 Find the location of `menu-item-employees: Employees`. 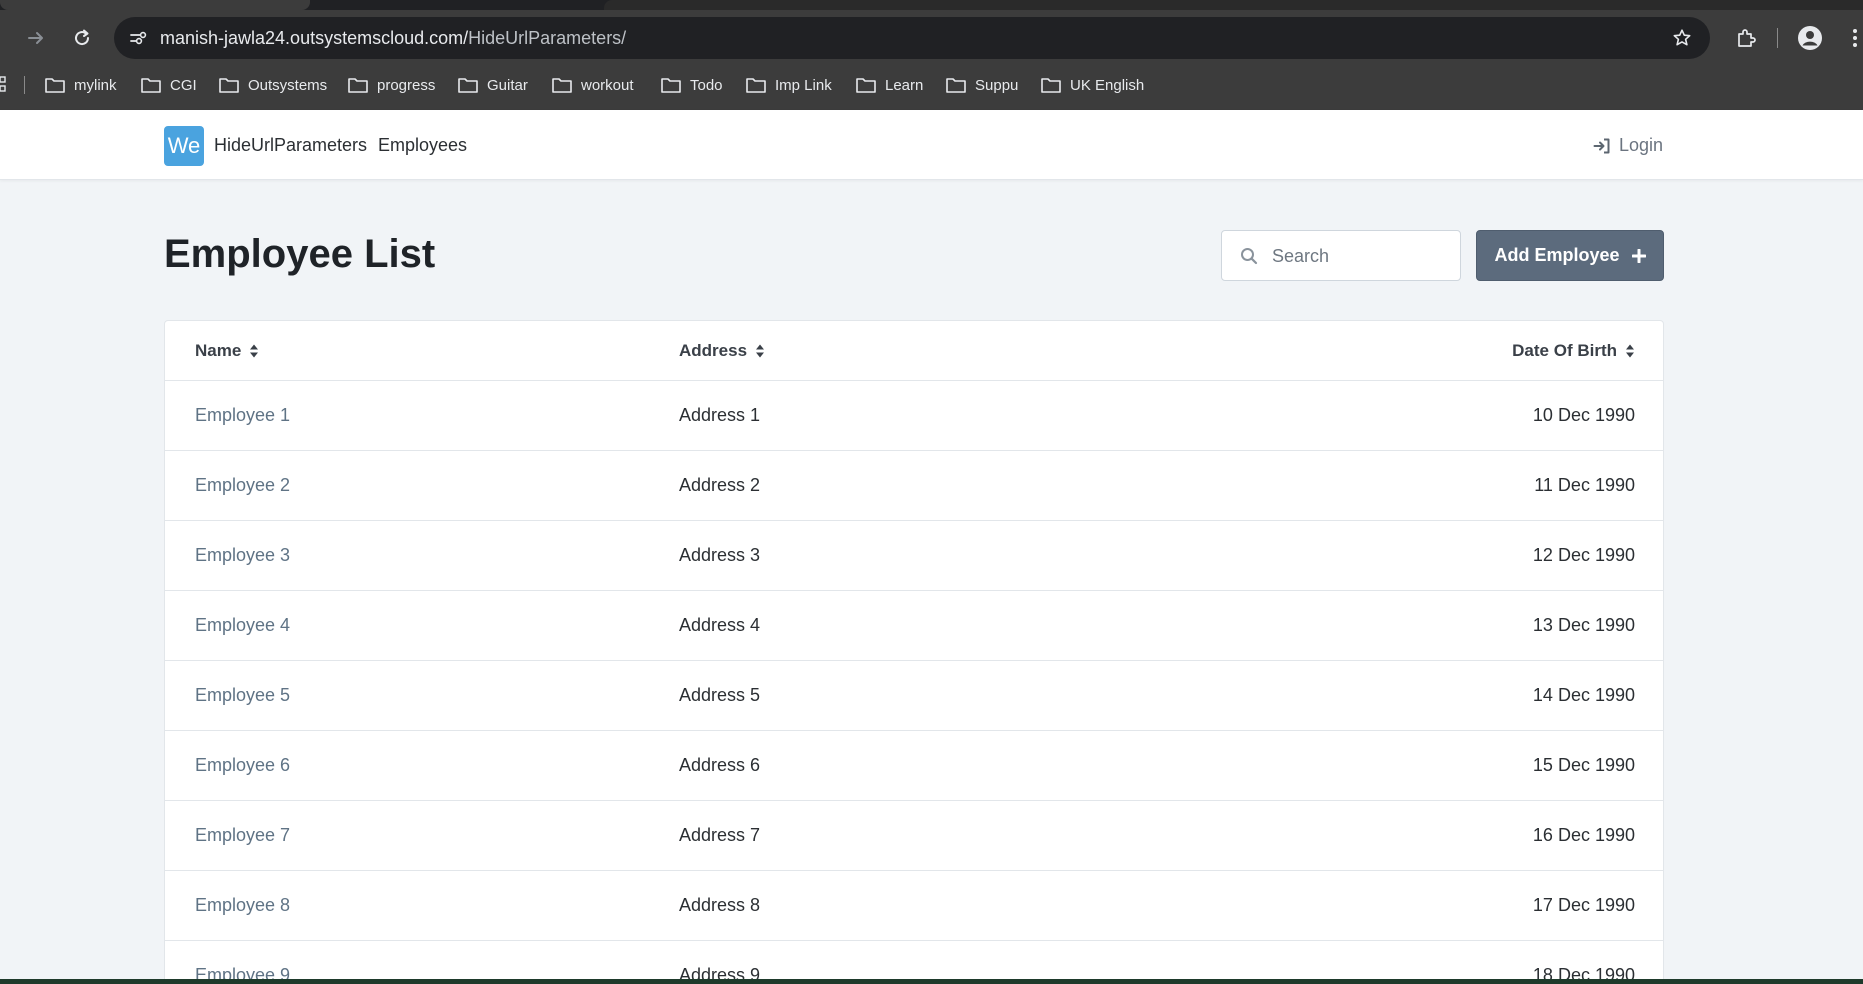

menu-item-employees: Employees is located at coordinates (422, 145).